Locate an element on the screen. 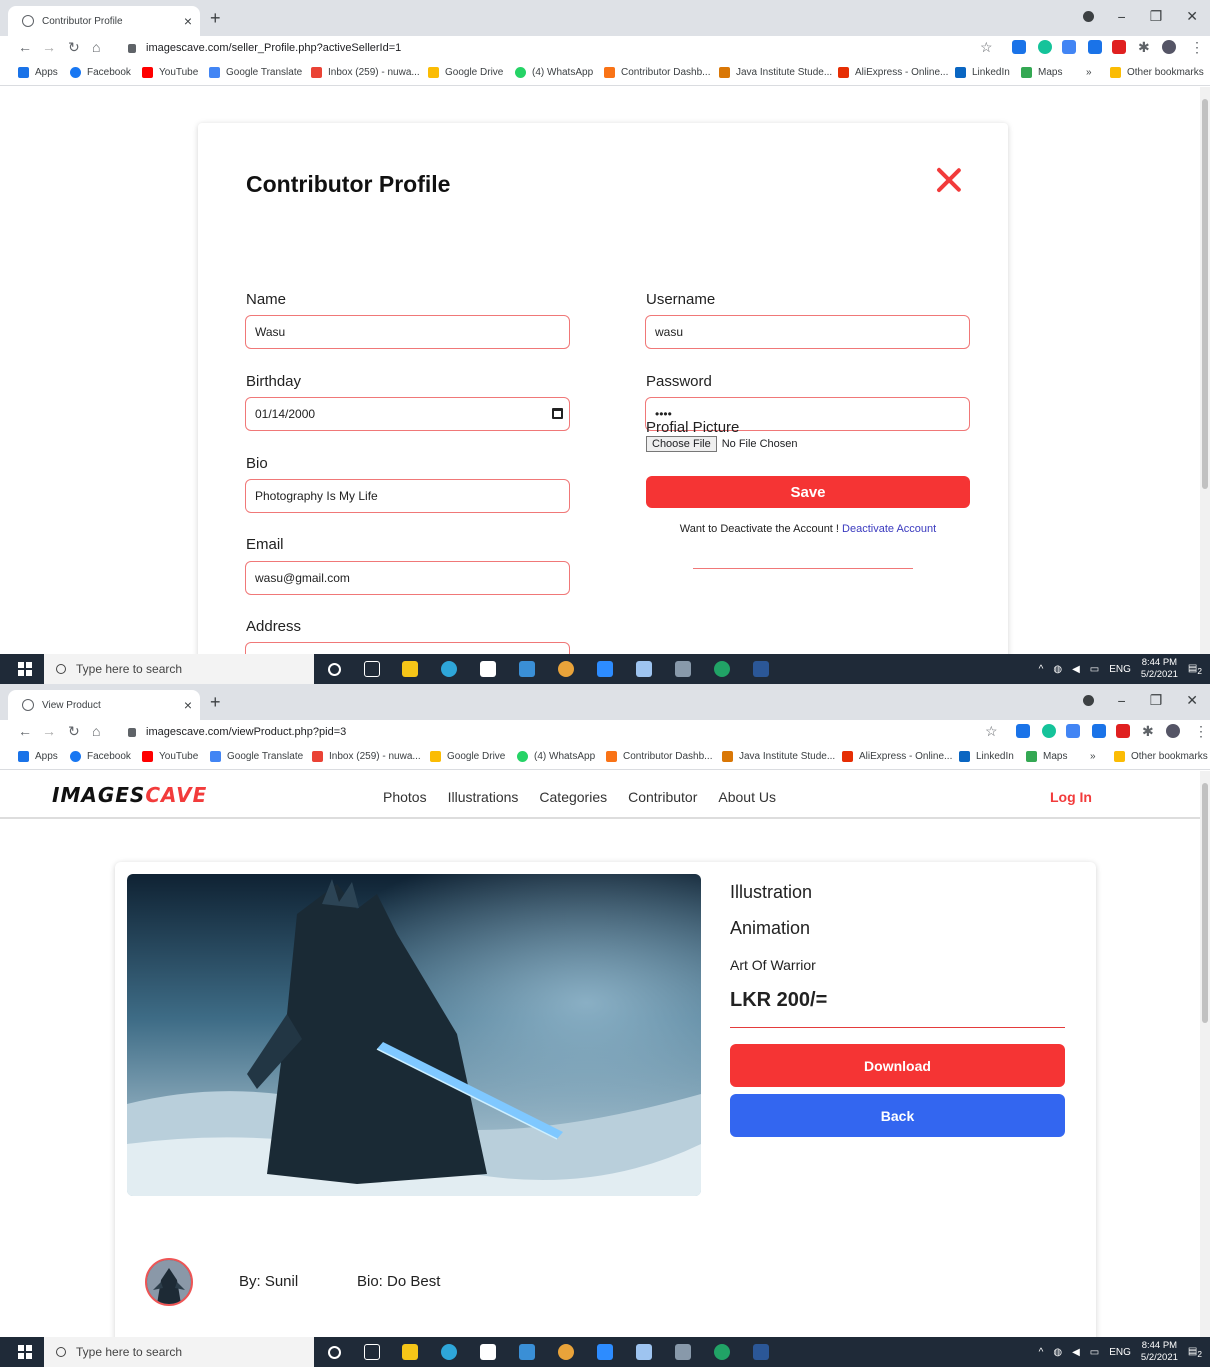 The image size is (1210, 1367). deactivate-account-link: Deactivate Account is located at coordinates (889, 529).